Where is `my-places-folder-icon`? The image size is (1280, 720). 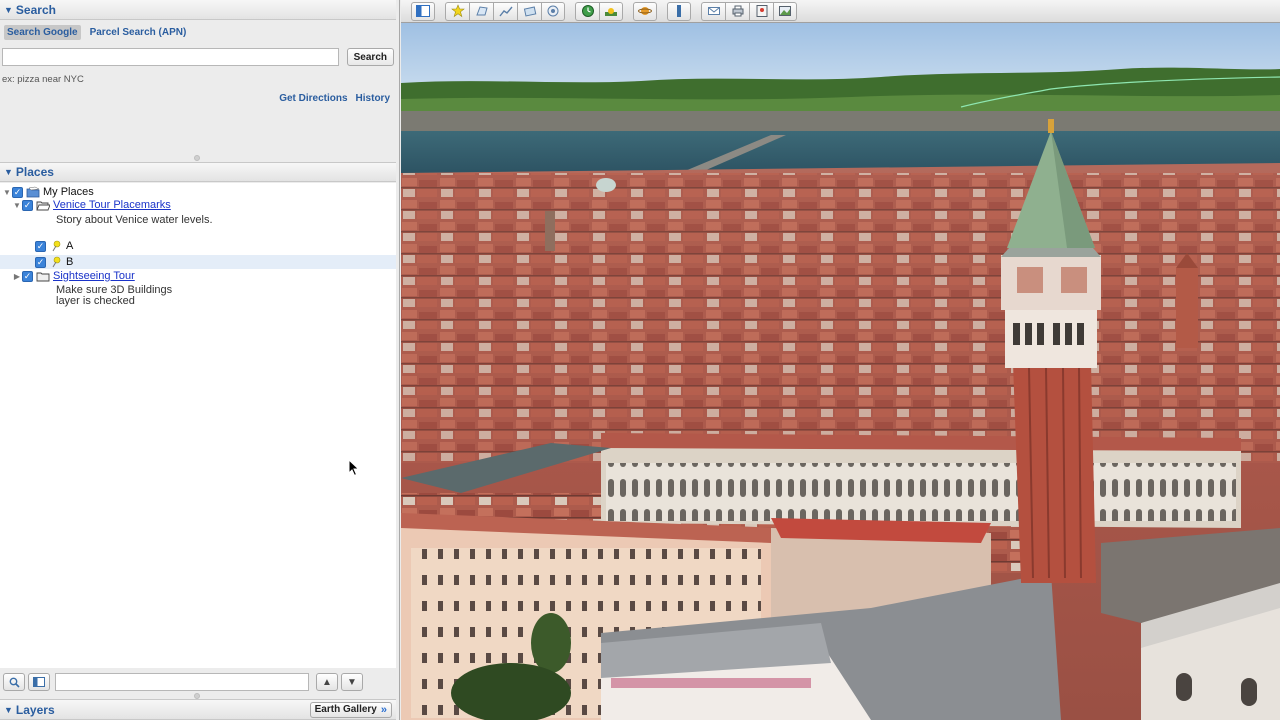 my-places-folder-icon is located at coordinates (33, 192).